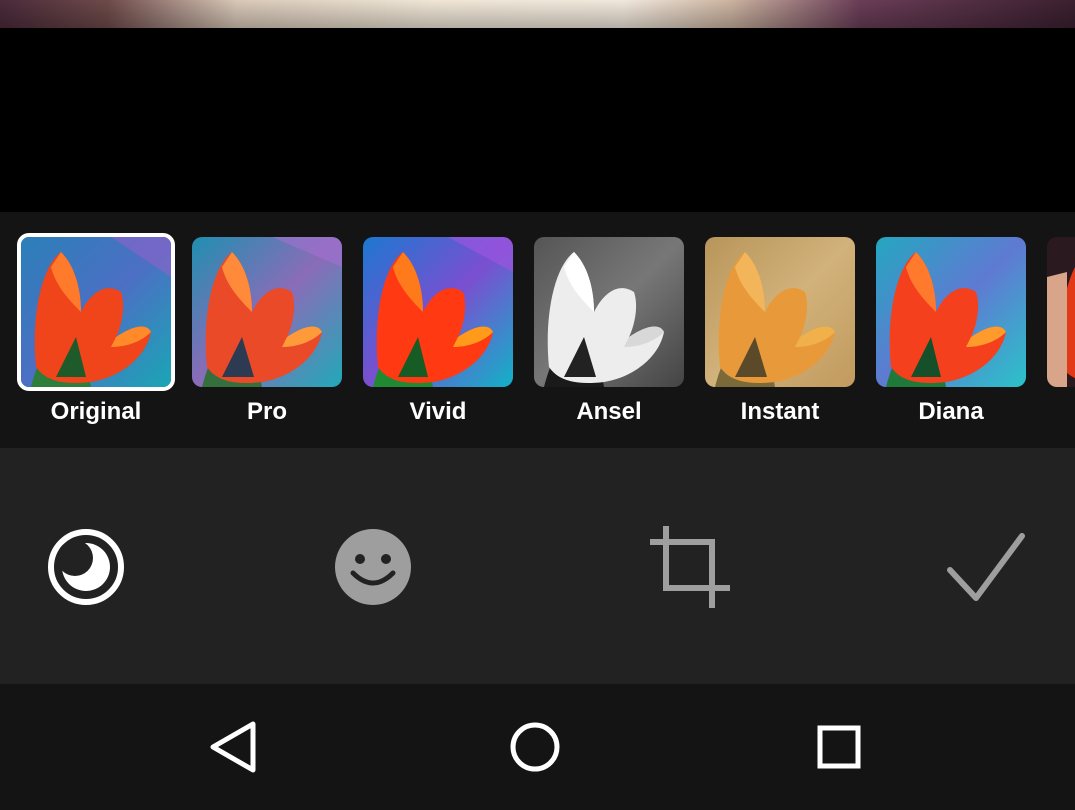 This screenshot has height=810, width=1075. What do you see at coordinates (780, 312) in the screenshot?
I see `filter-instant-thumbnail` at bounding box center [780, 312].